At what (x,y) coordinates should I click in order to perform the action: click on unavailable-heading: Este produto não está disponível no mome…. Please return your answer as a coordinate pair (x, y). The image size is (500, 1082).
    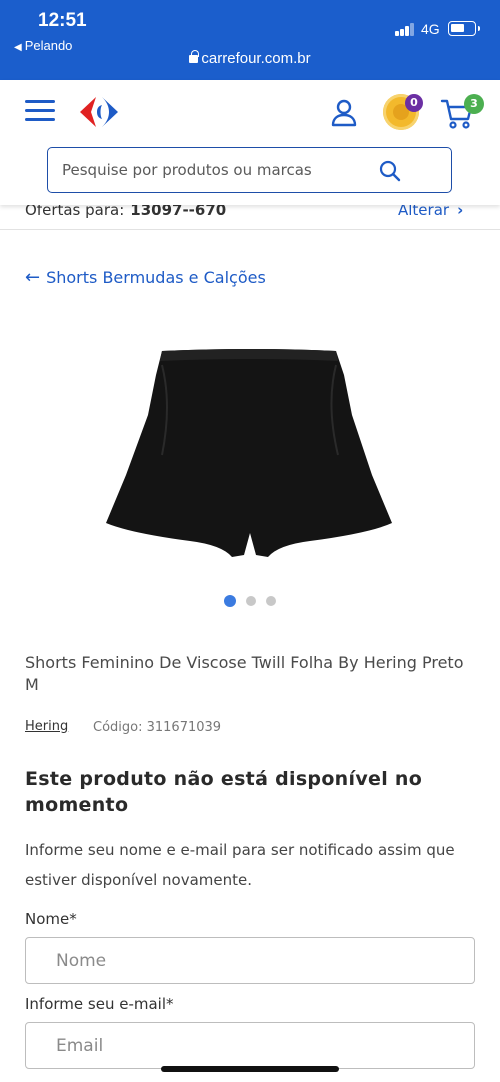
    Looking at the image, I should click on (224, 792).